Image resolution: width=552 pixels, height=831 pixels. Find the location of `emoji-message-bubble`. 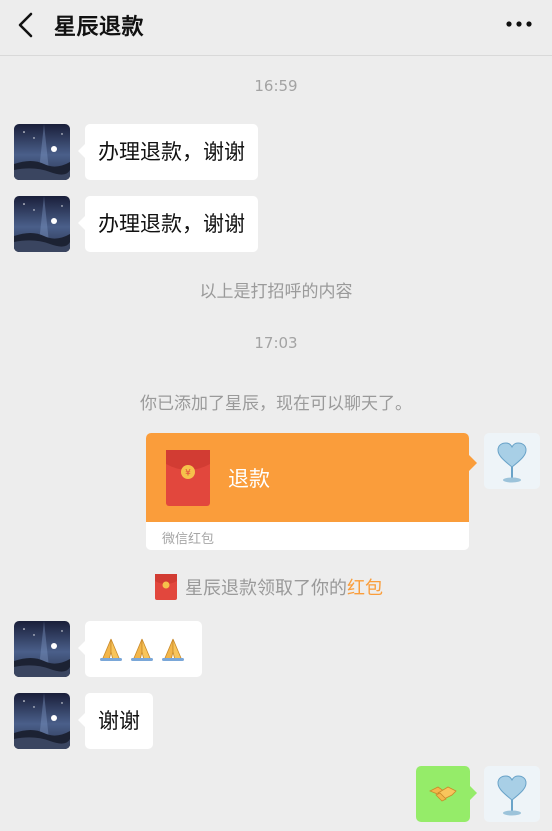

emoji-message-bubble is located at coordinates (140, 649).